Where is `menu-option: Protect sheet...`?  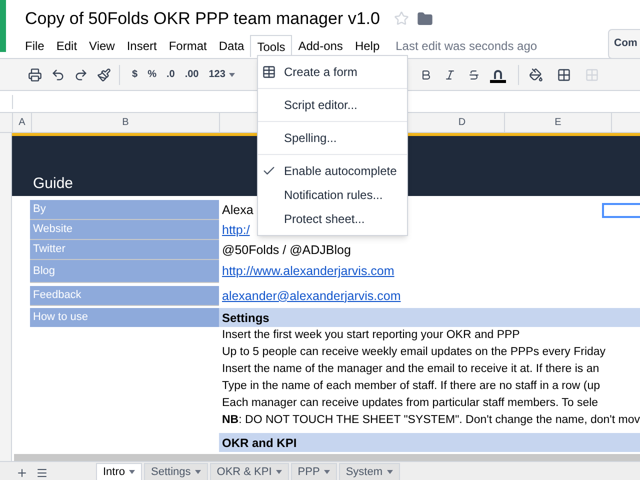
menu-option: Protect sheet... is located at coordinates (332, 219).